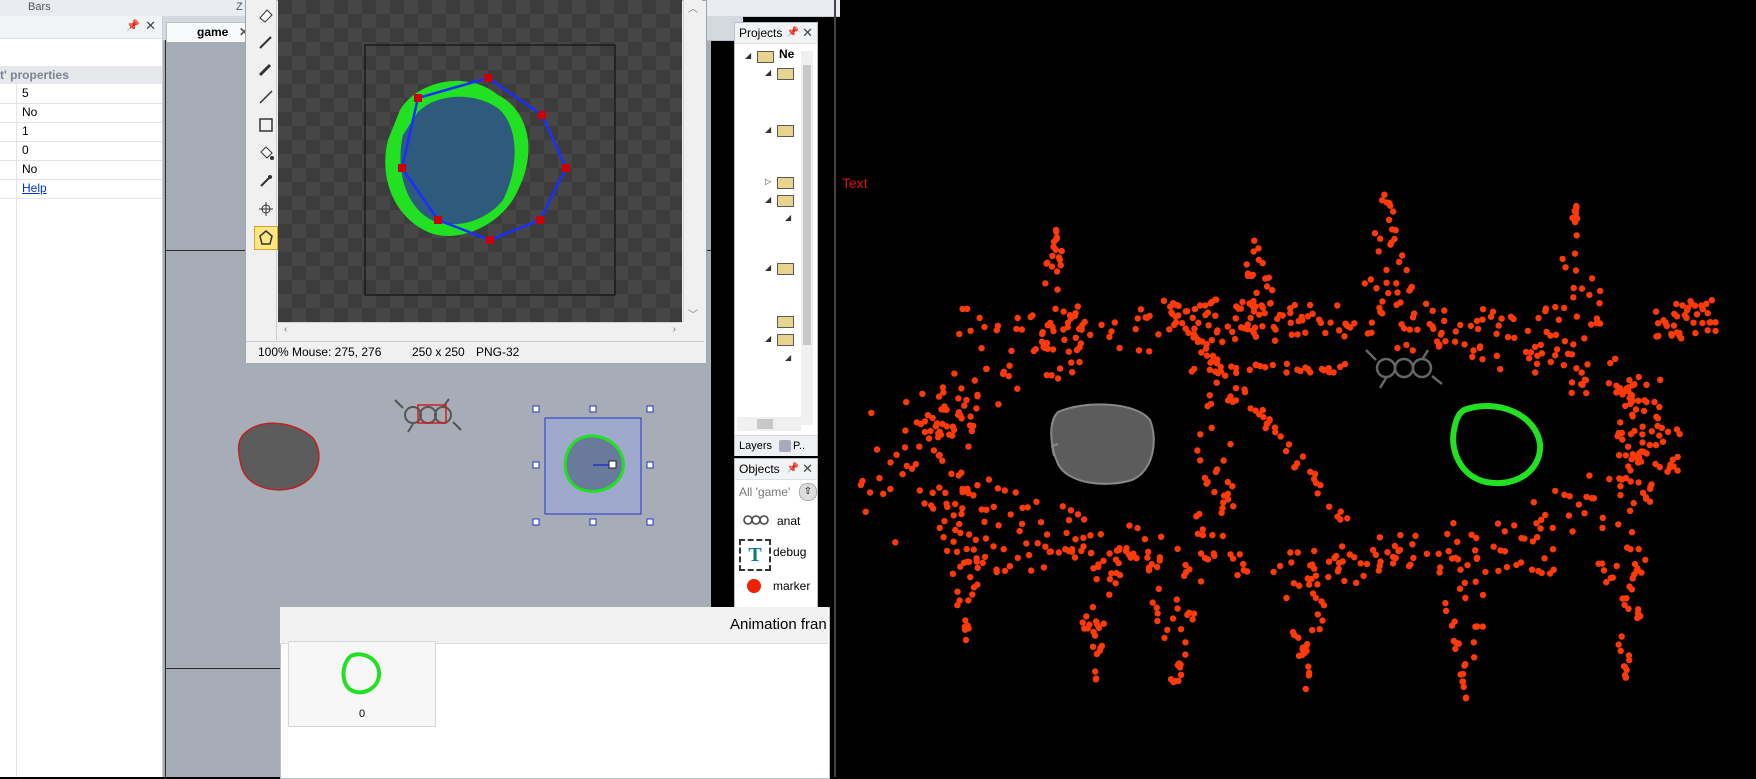 The height and width of the screenshot is (779, 1756). Describe the element at coordinates (791, 586) in the screenshot. I see `object-item-marker: marker` at that location.